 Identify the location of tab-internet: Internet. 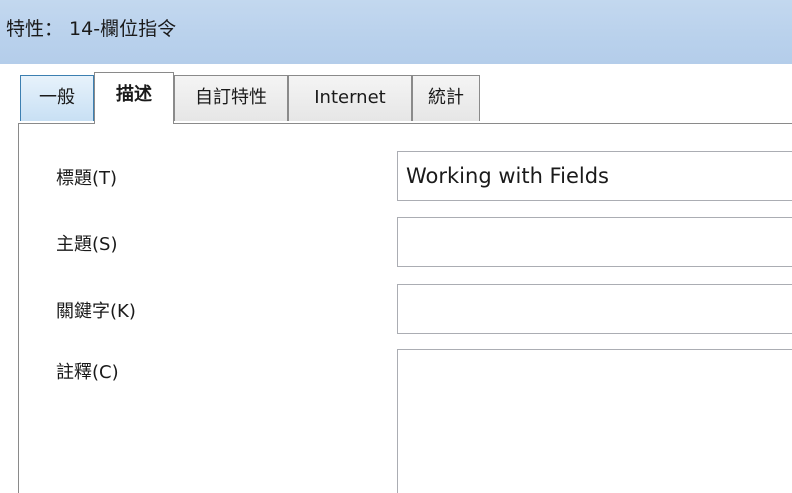
(350, 98).